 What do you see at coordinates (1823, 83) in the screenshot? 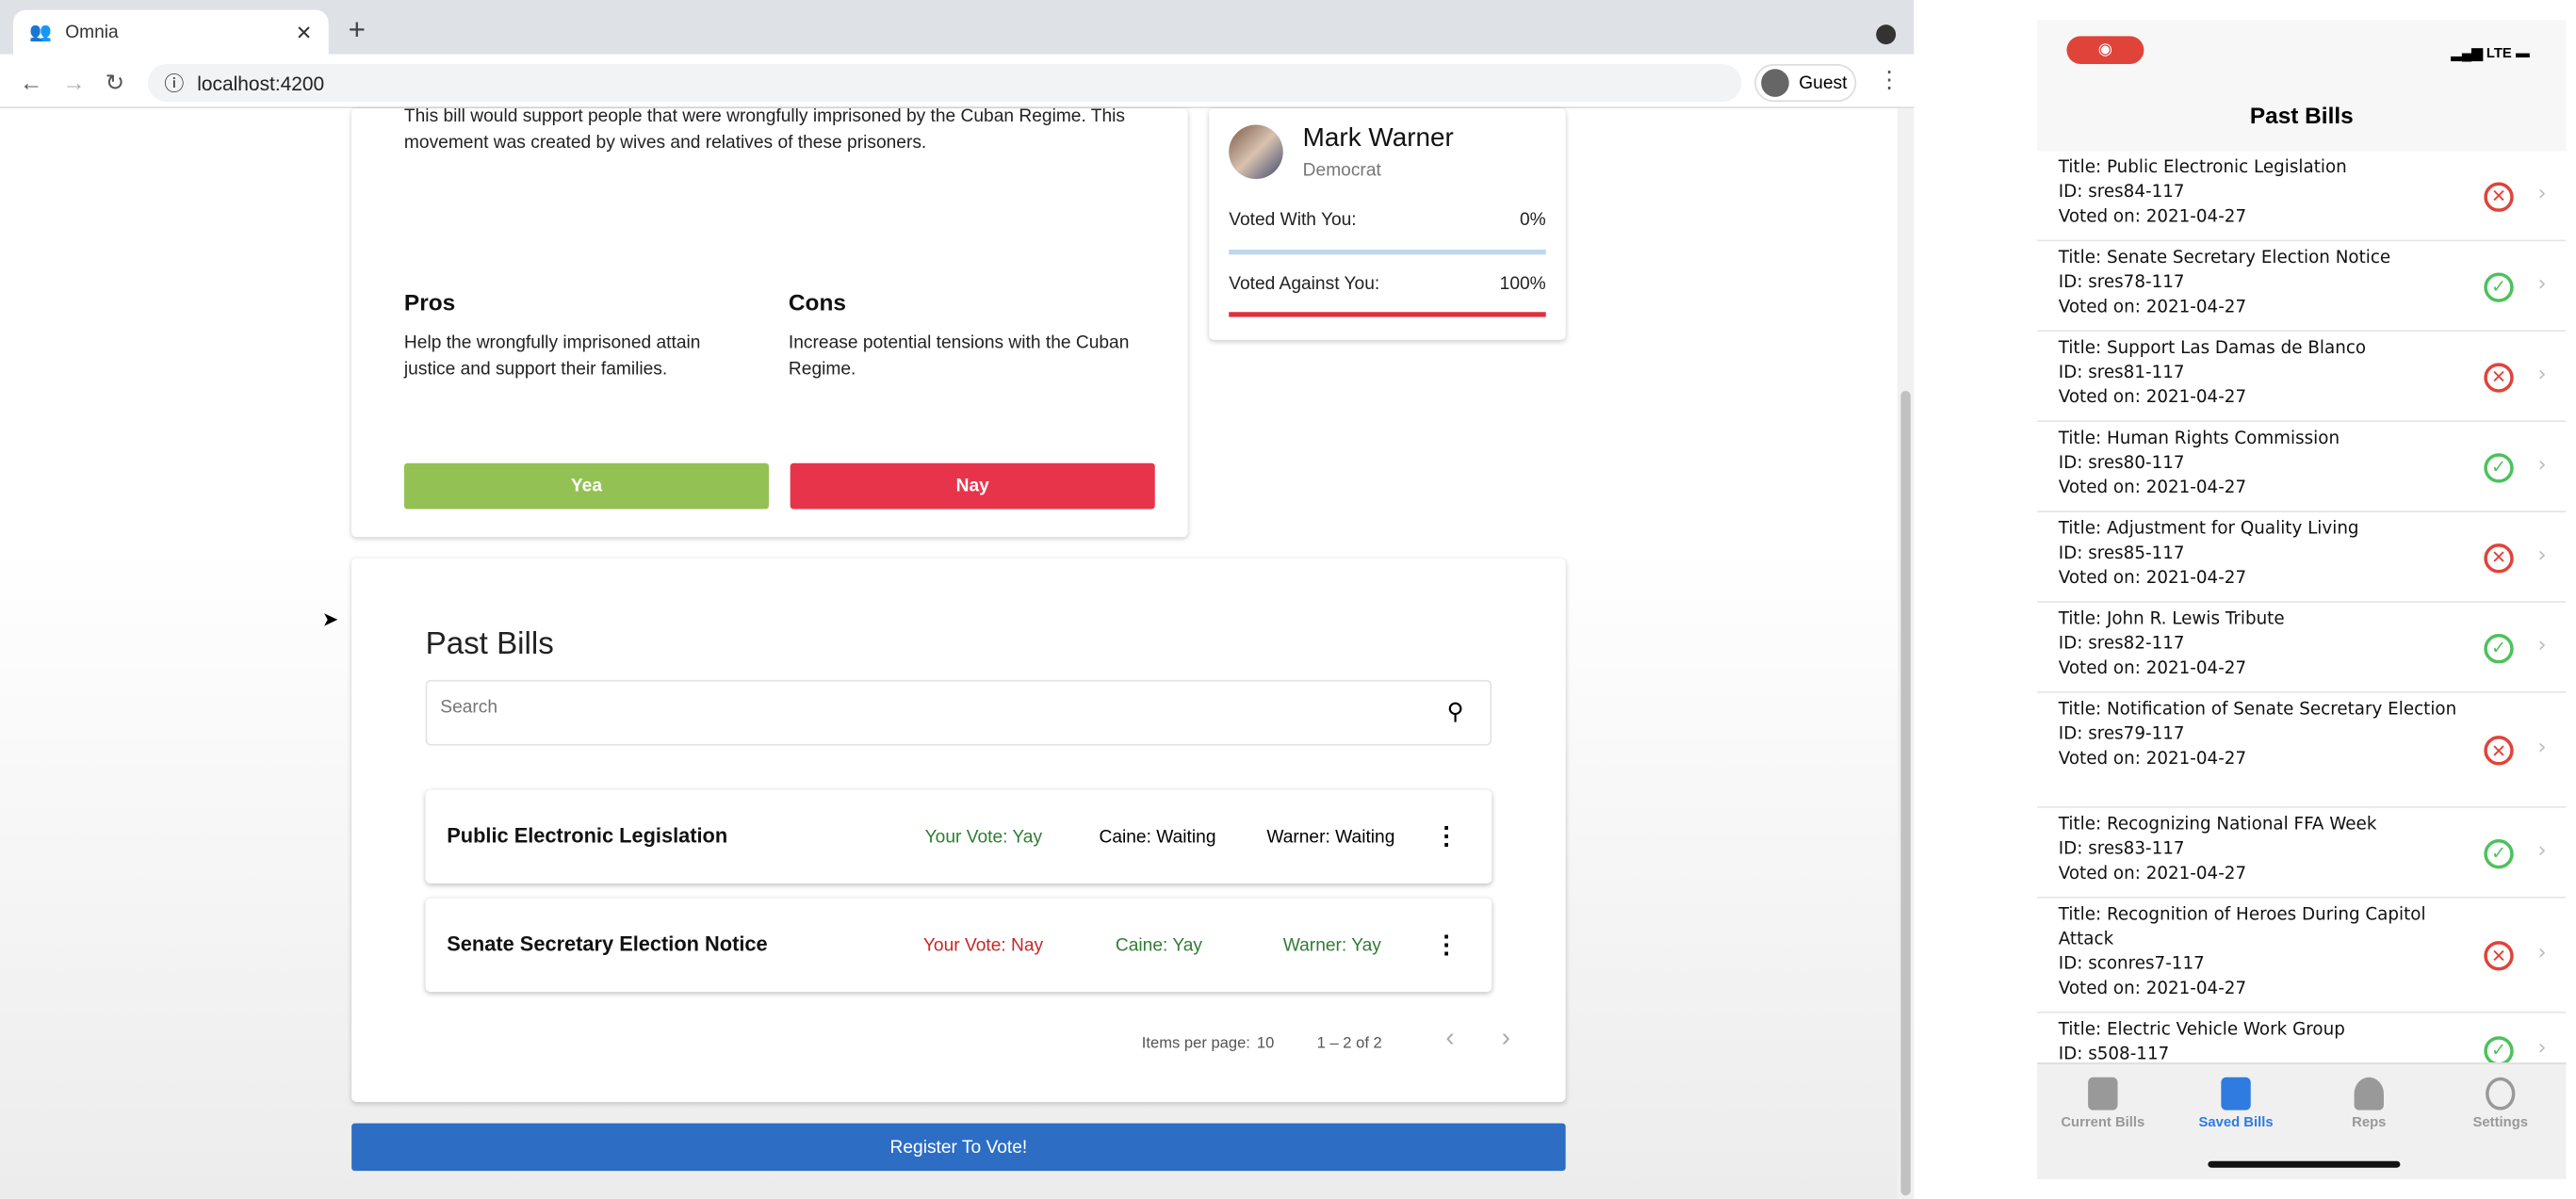
I see `profile-label: Guest` at bounding box center [1823, 83].